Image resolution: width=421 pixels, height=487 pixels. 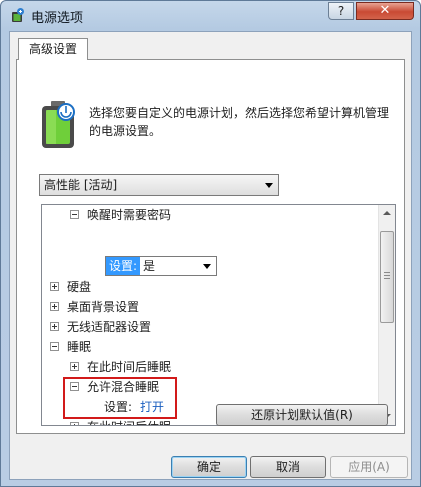 I want to click on vertical-scrollbar, so click(x=386, y=315).